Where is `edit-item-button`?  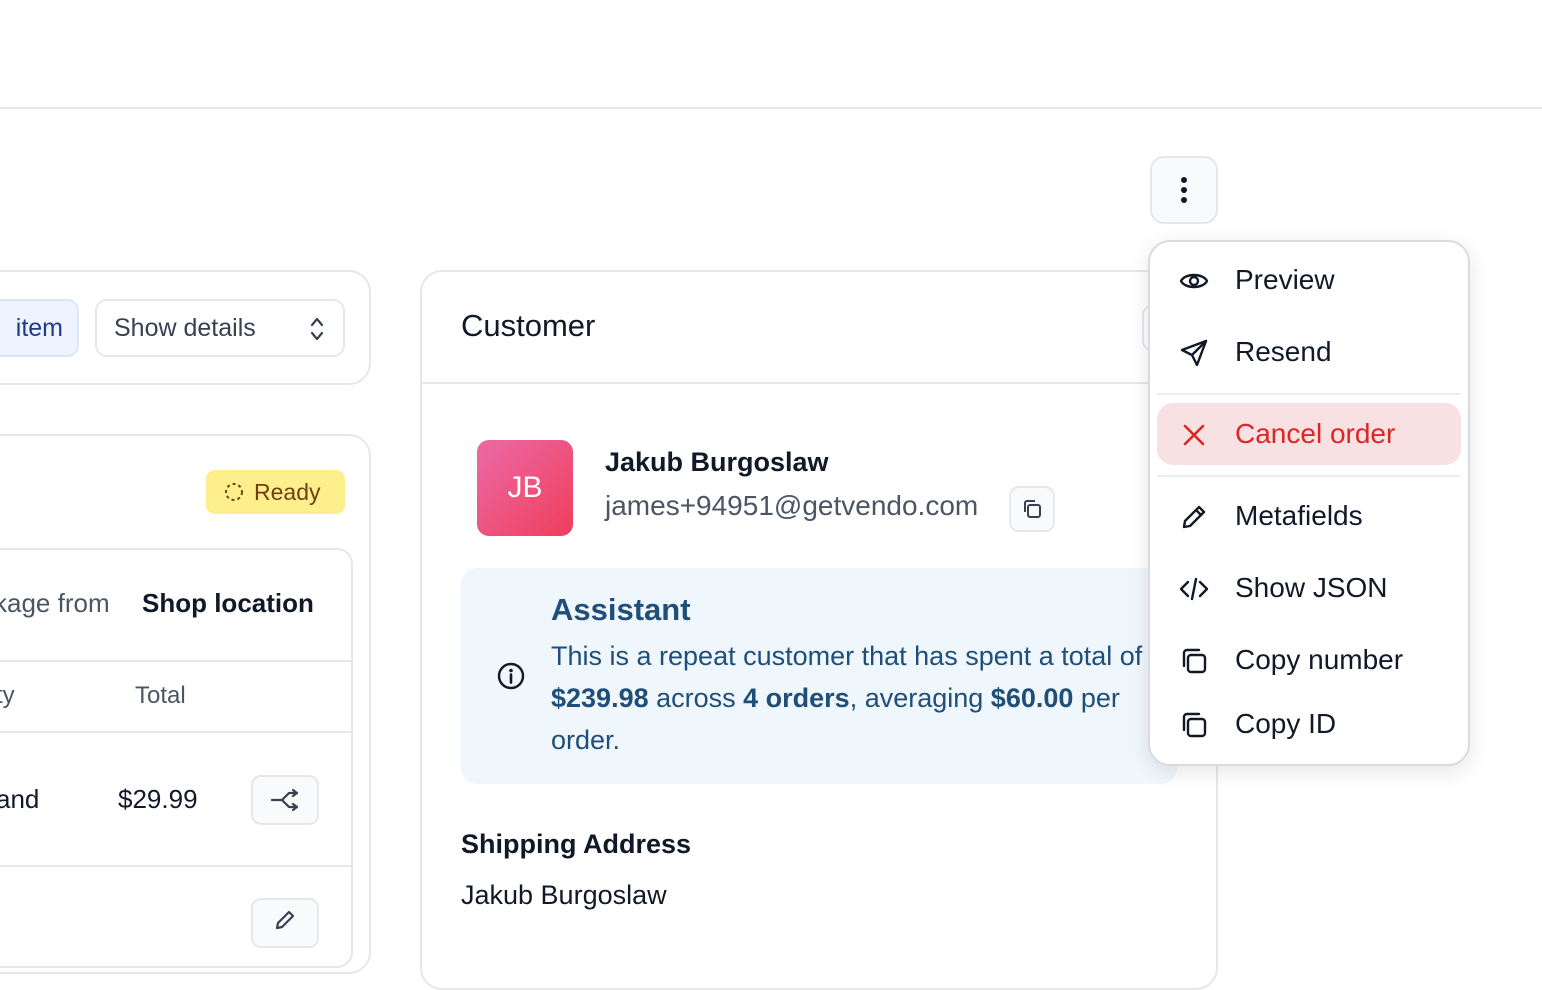 edit-item-button is located at coordinates (285, 923).